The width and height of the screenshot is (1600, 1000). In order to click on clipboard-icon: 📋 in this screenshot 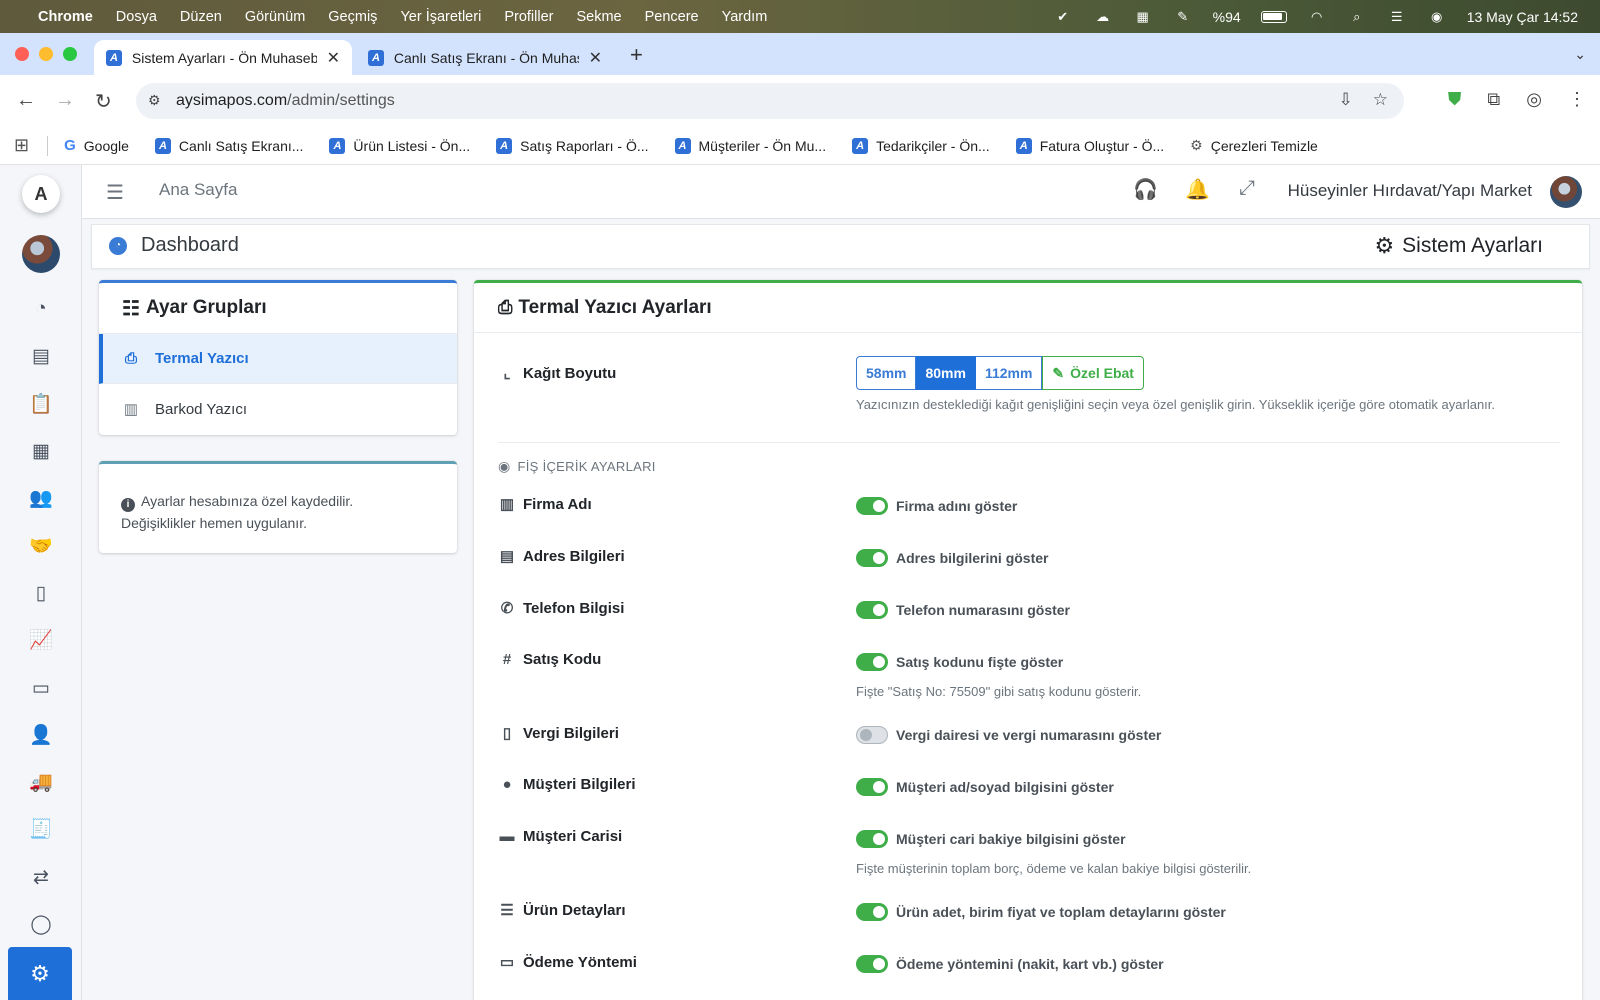, I will do `click(41, 404)`.